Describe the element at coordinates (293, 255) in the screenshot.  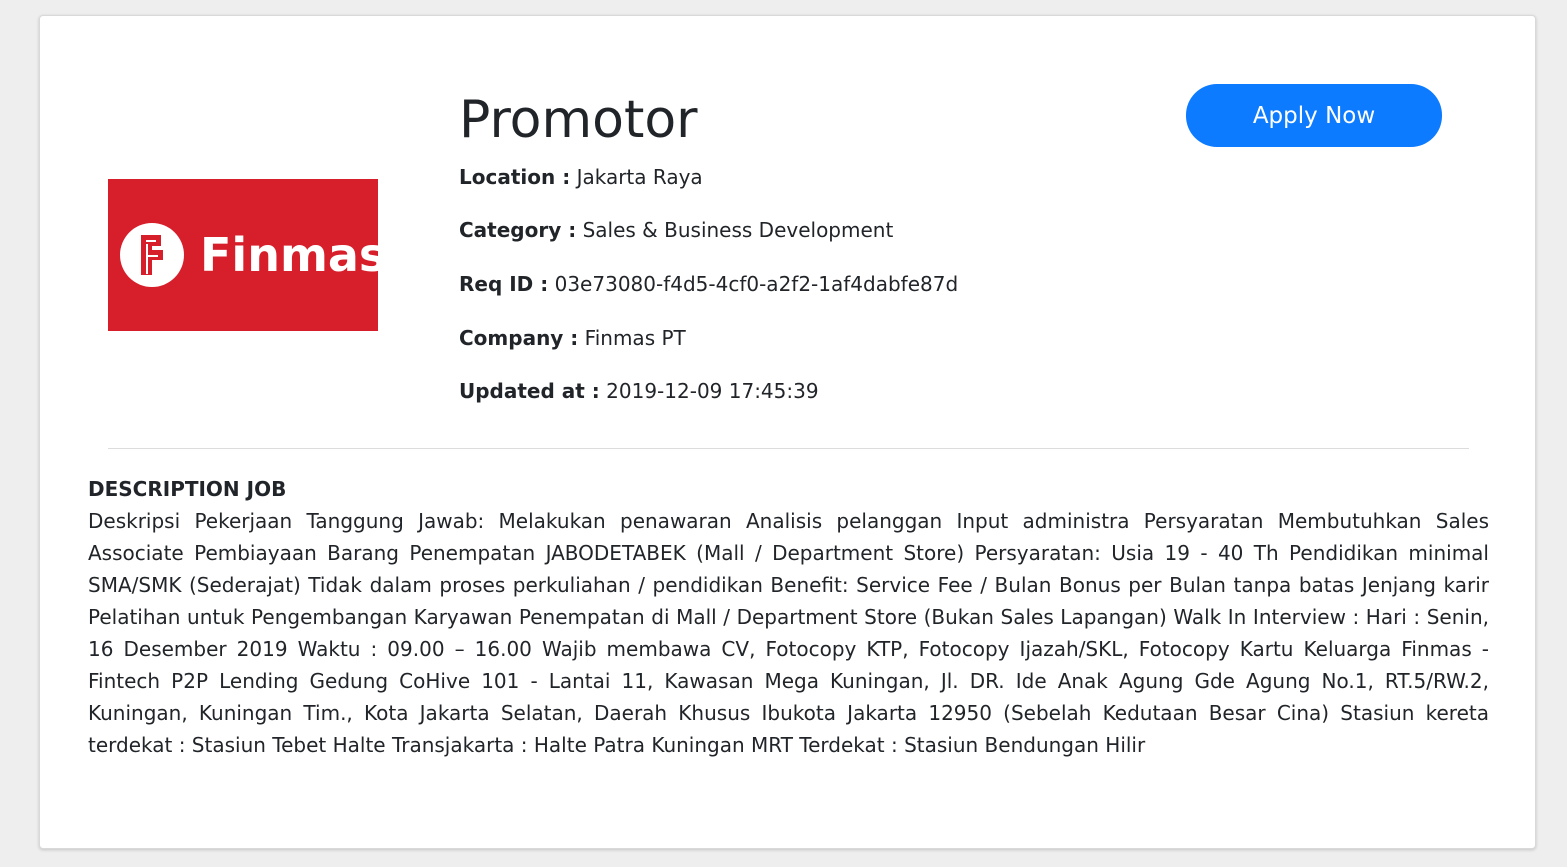
I see `logo-wordmark: Finmas` at that location.